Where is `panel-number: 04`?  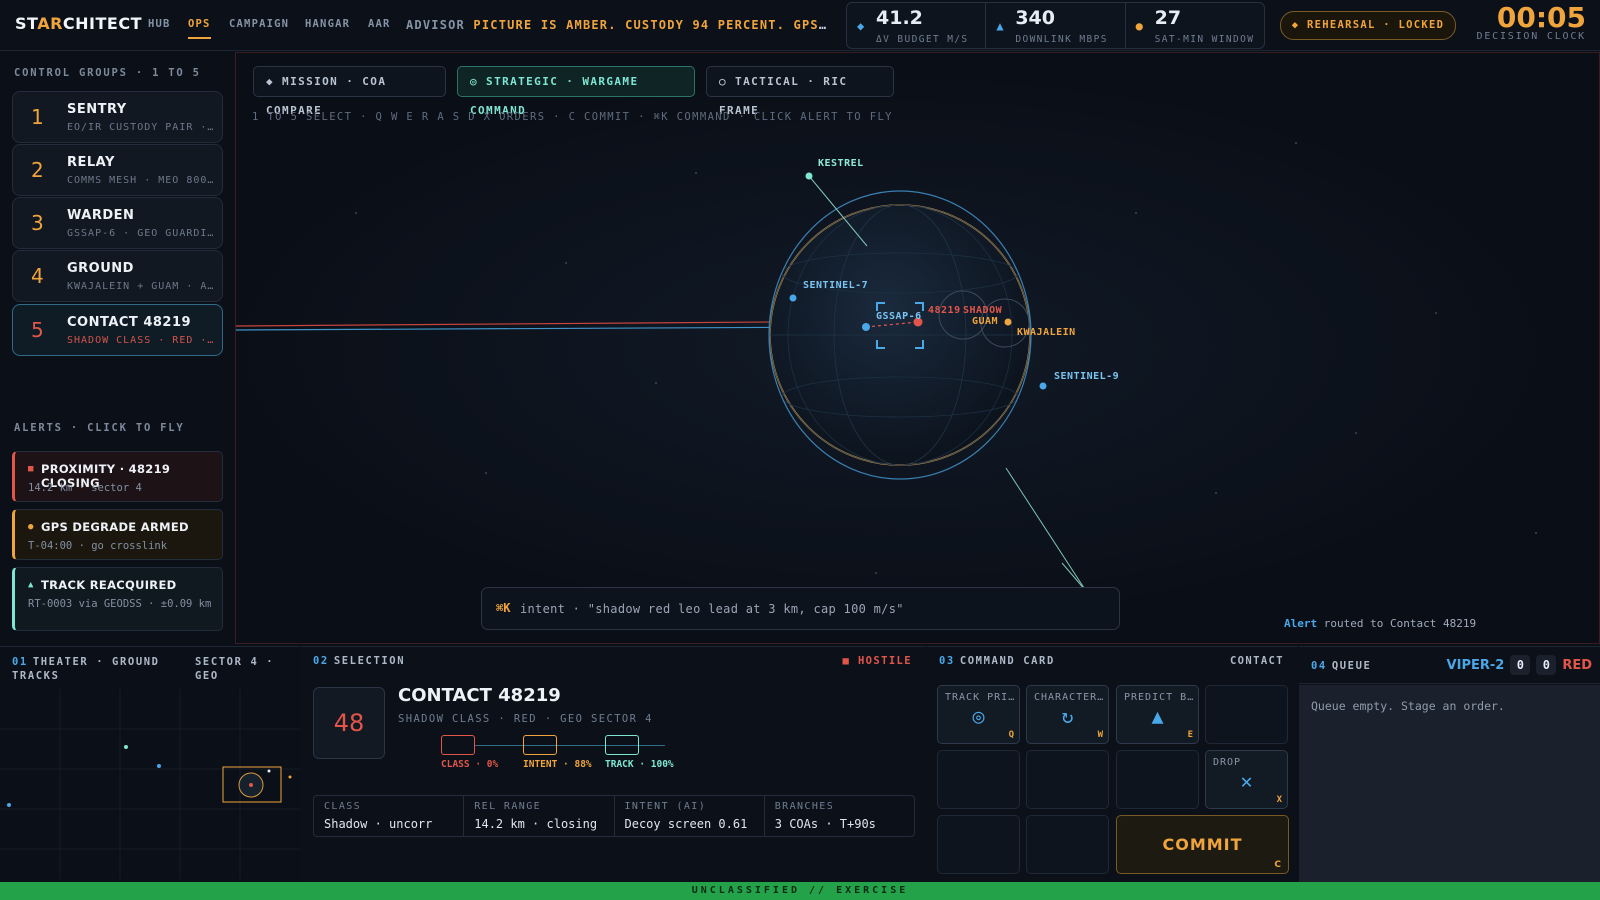
panel-number: 04 is located at coordinates (1319, 666).